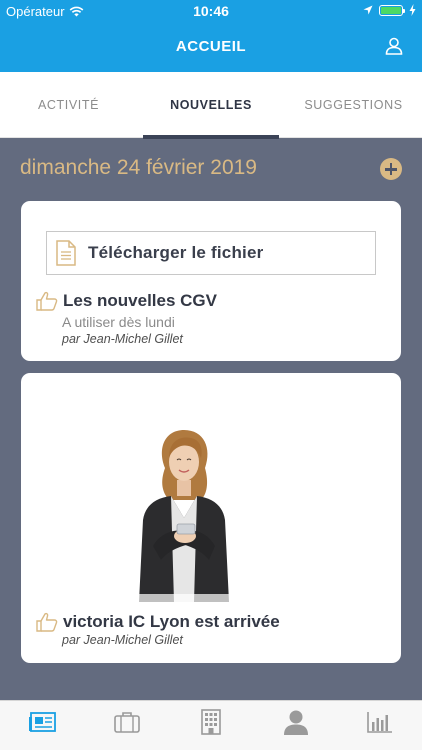 This screenshot has width=422, height=750. Describe the element at coordinates (184, 516) in the screenshot. I see `person-photo` at that location.